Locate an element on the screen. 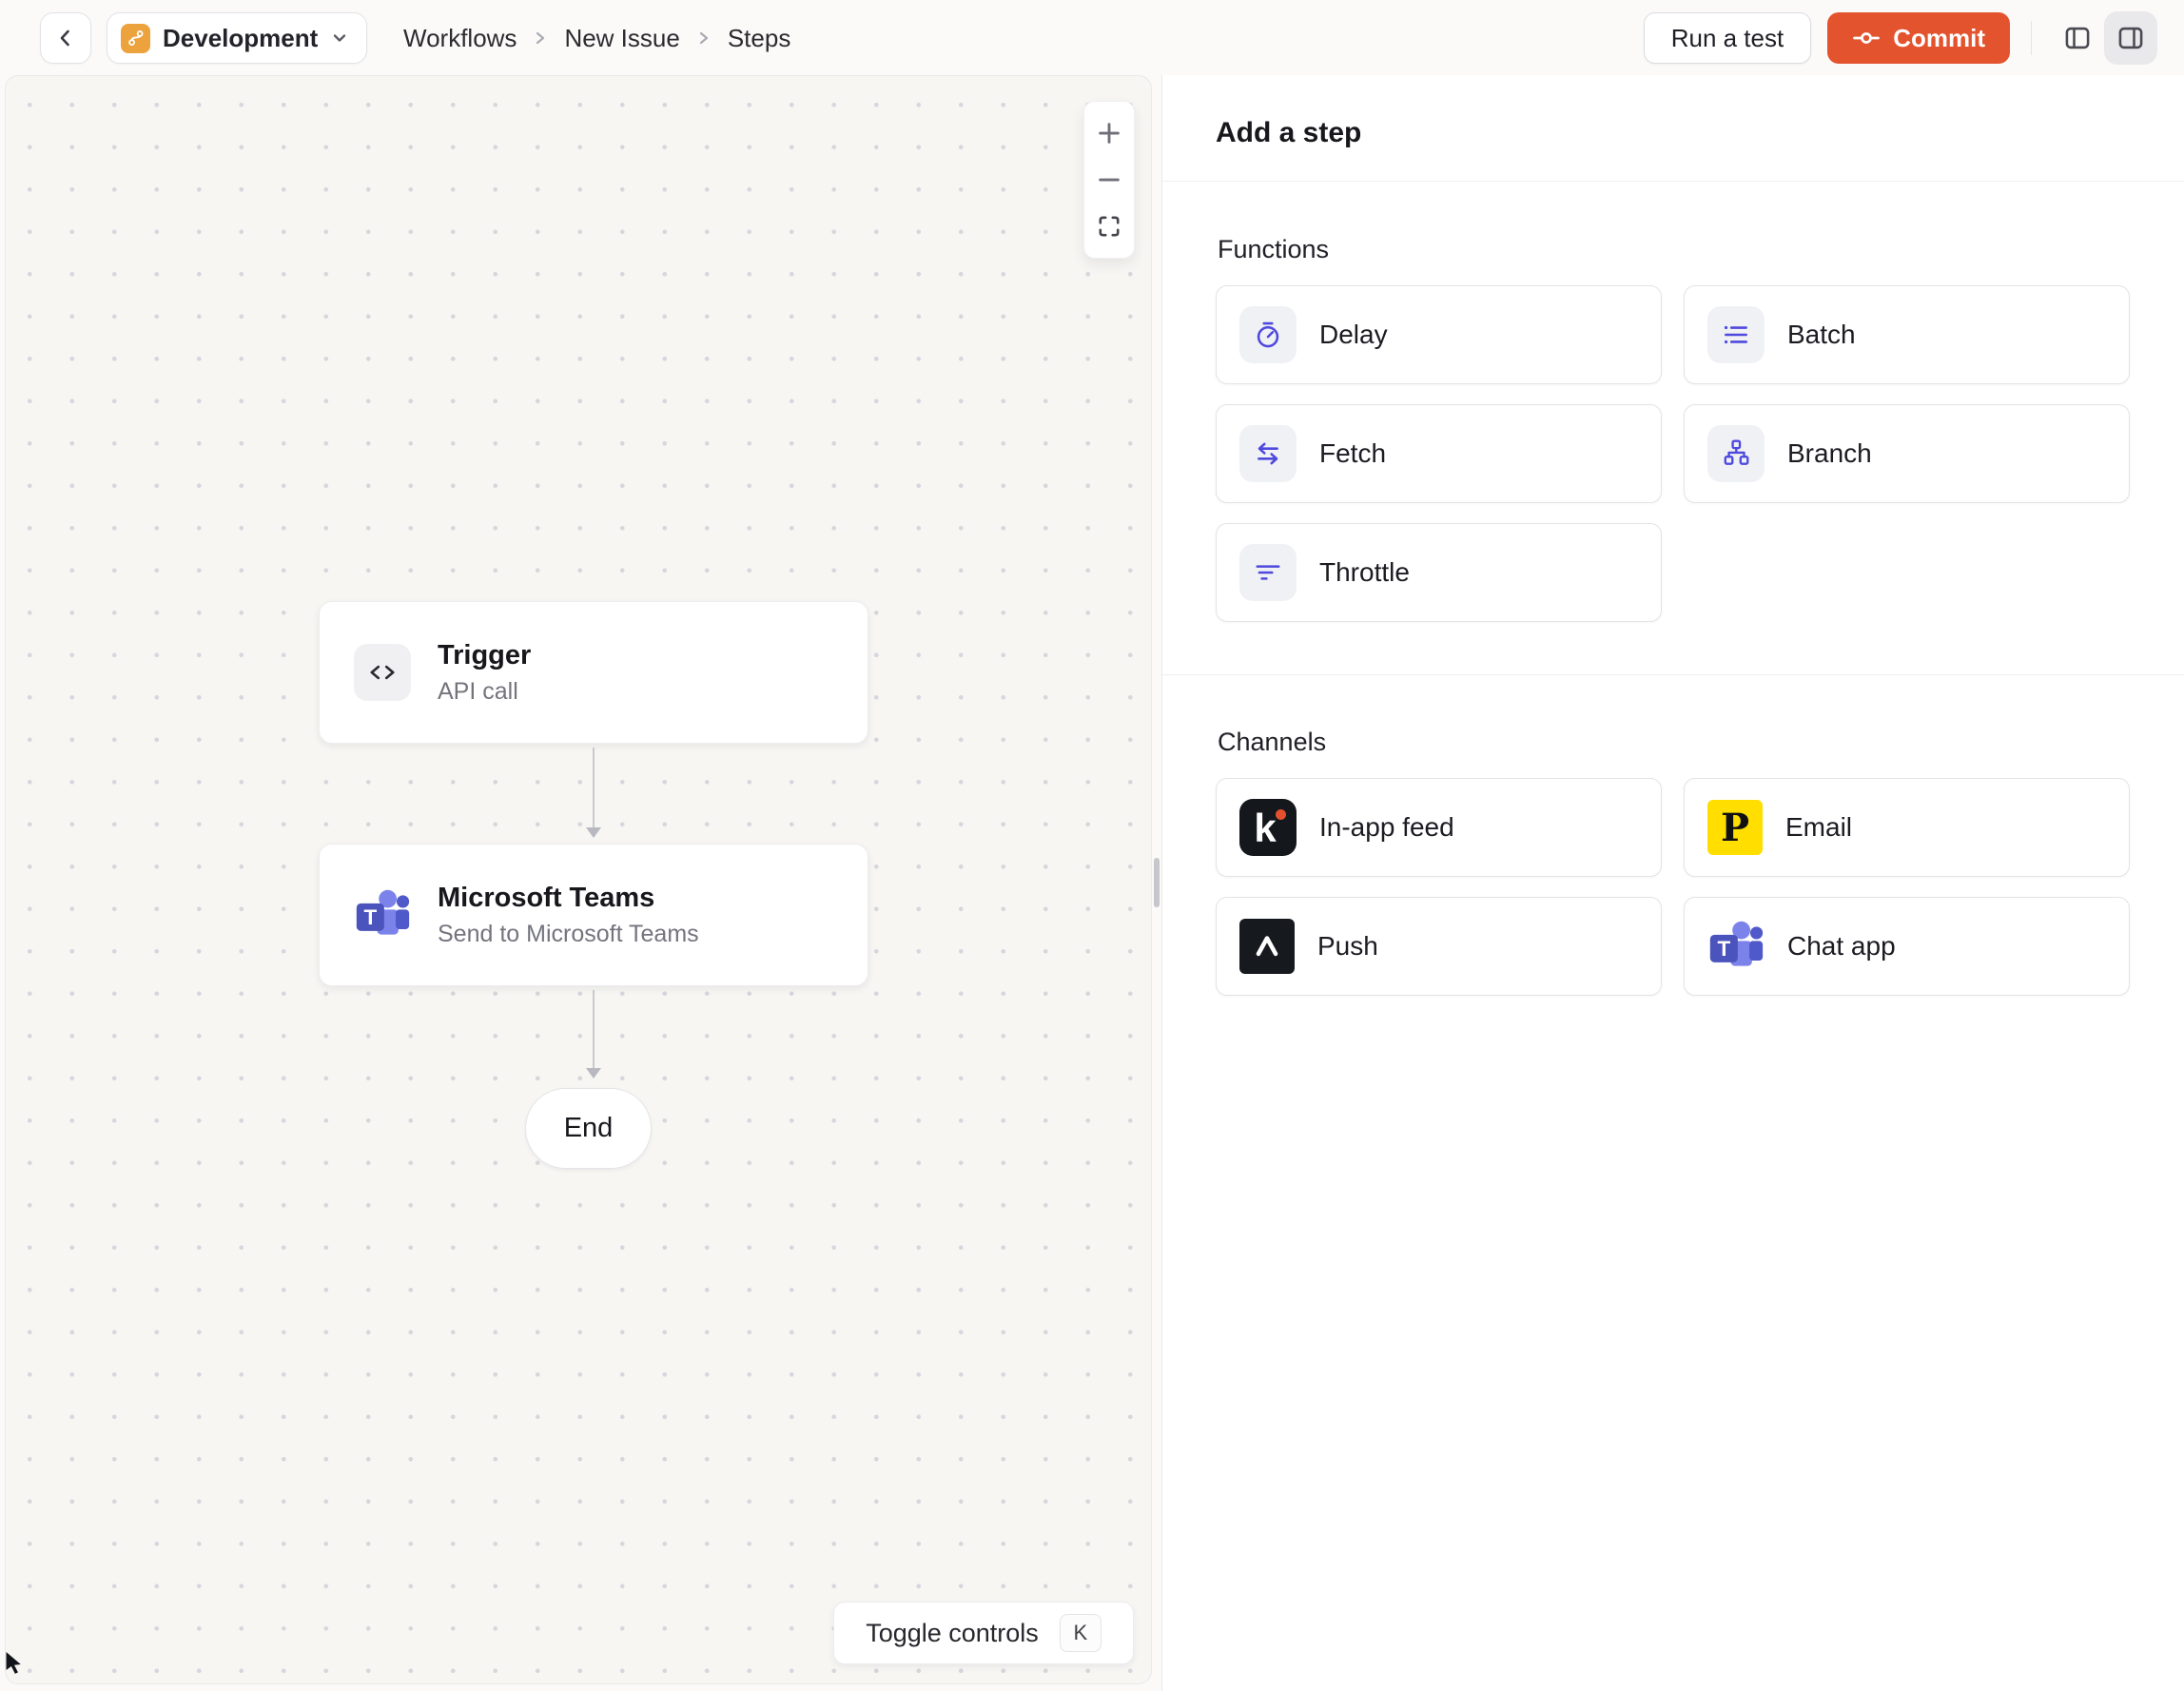 The width and height of the screenshot is (2184, 1691). mouse-cursor is located at coordinates (13, 1663).